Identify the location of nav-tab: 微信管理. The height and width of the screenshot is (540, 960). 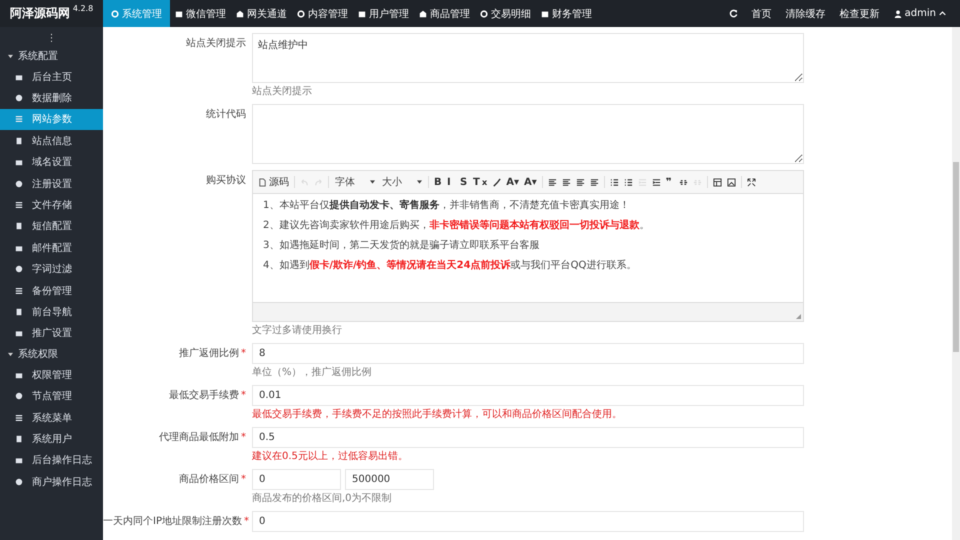
(200, 13).